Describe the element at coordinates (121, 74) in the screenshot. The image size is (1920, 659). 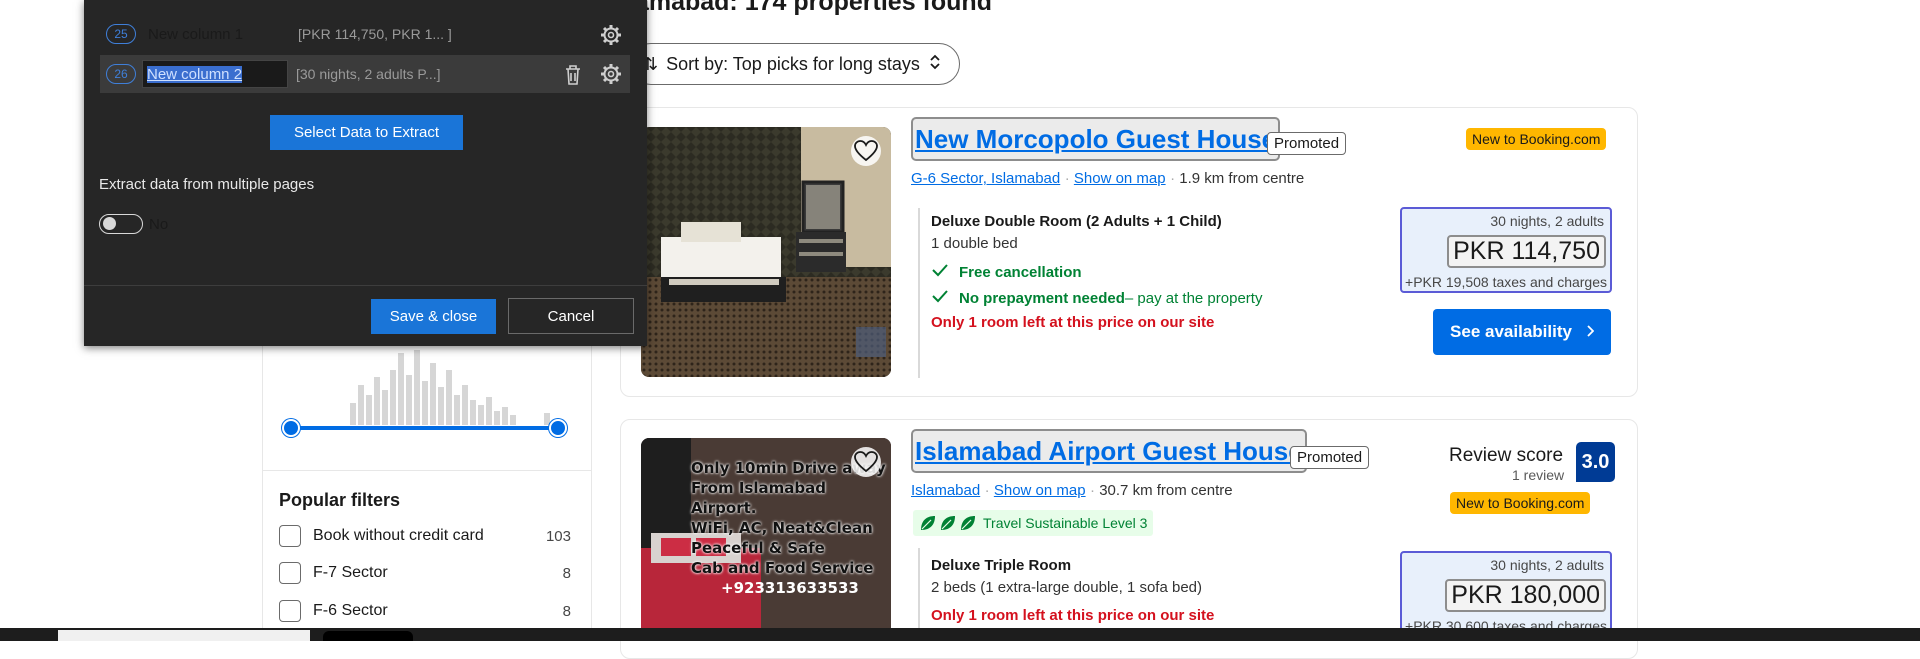
I see `column-number: 26` at that location.